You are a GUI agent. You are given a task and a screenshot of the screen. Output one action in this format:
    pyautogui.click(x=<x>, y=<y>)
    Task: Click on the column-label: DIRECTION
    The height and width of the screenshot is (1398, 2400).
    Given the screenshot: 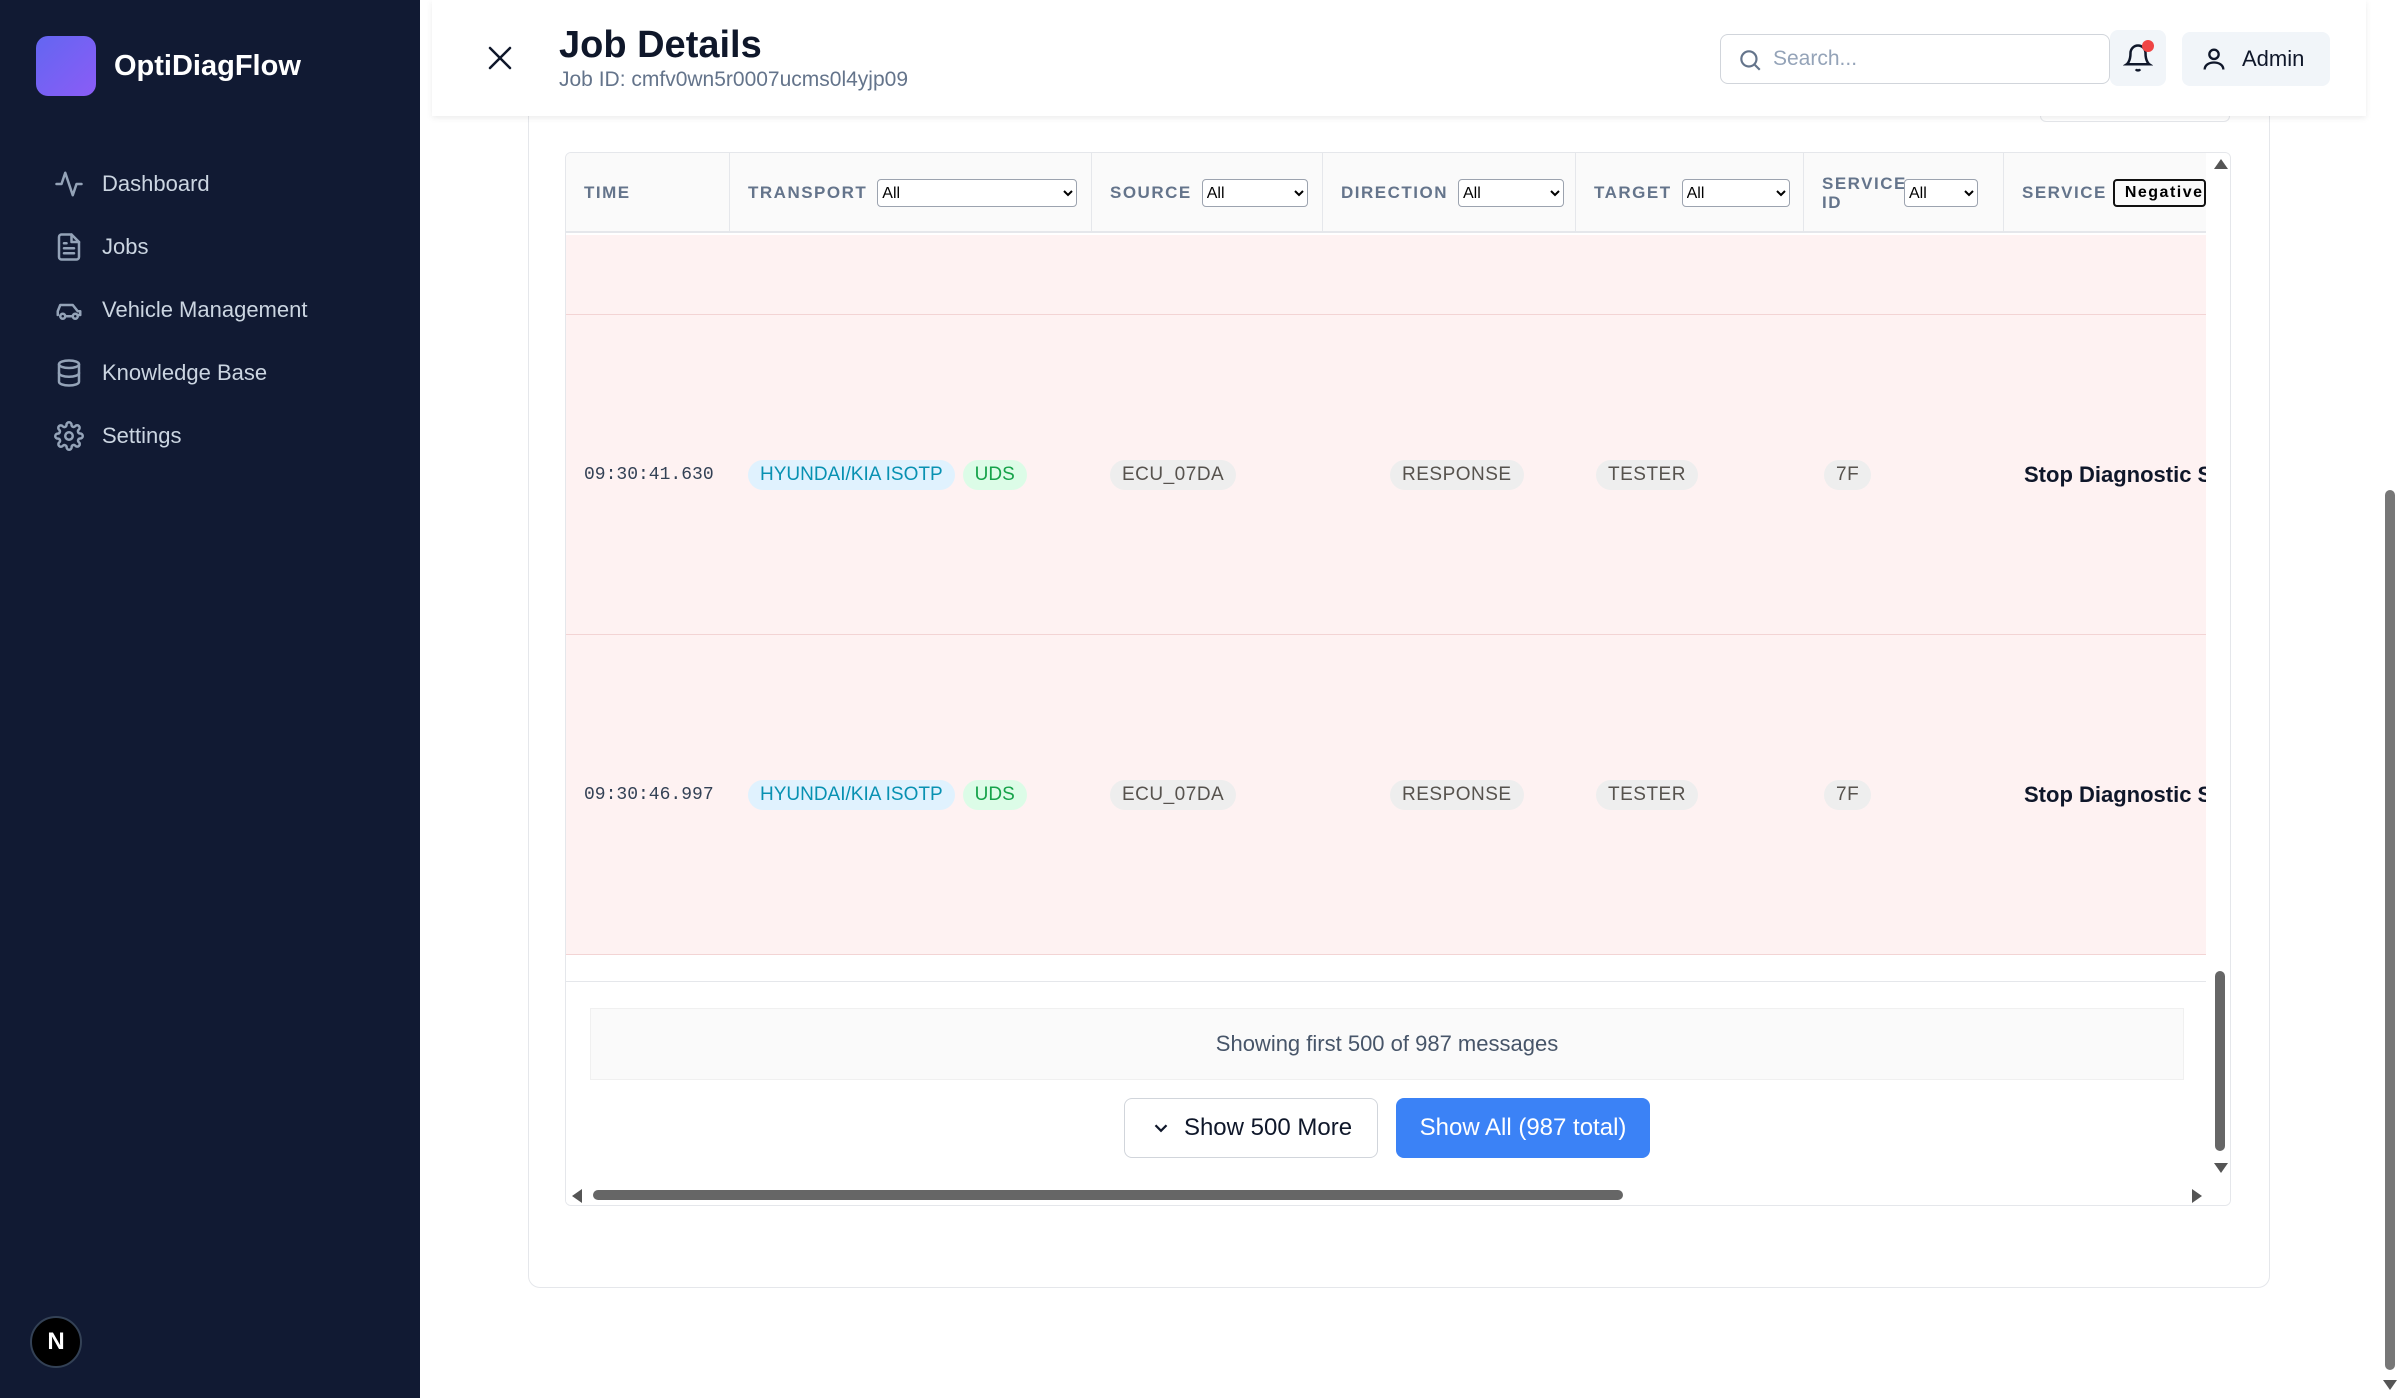 What is the action you would take?
    pyautogui.click(x=1394, y=192)
    